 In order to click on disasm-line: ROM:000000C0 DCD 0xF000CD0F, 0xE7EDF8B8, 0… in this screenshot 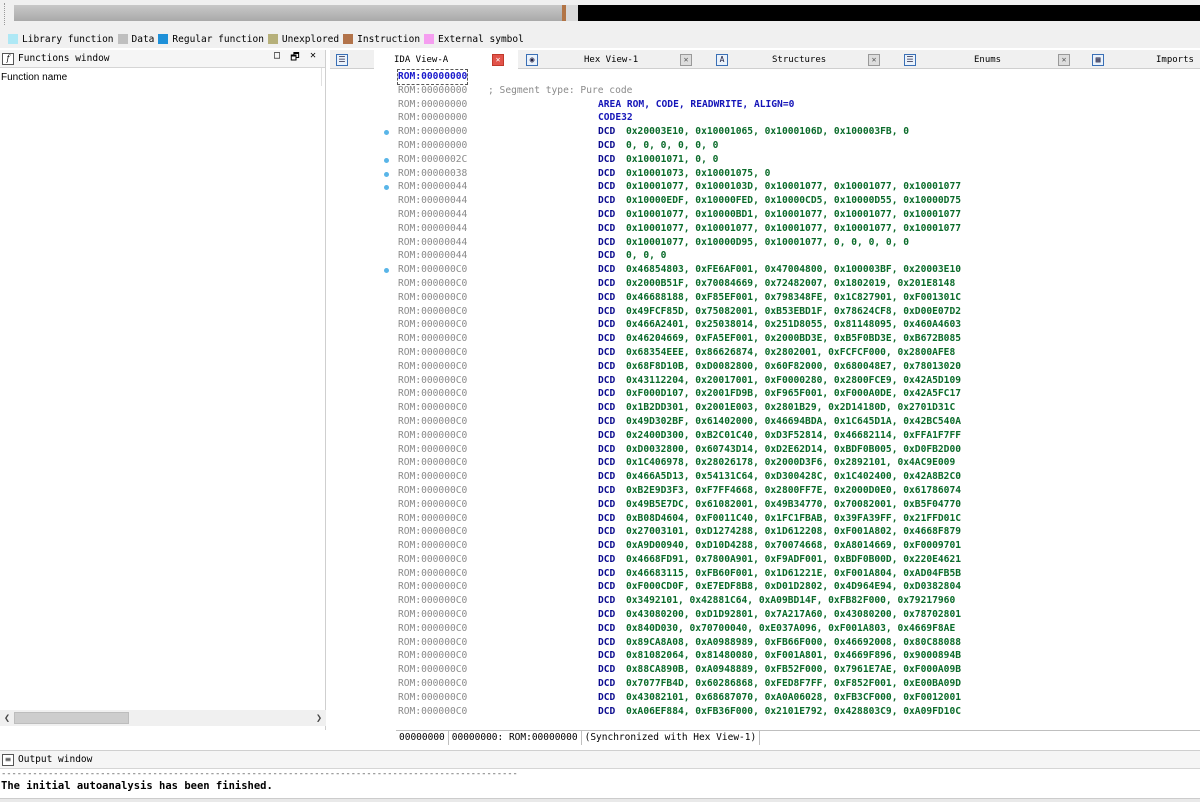, I will do `click(799, 587)`.